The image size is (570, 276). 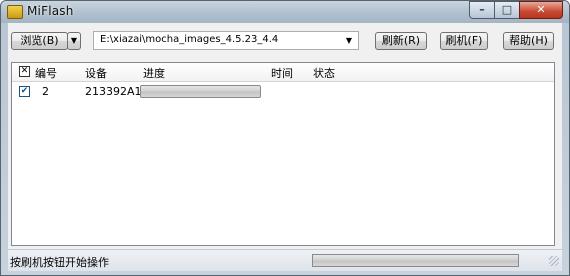 What do you see at coordinates (59, 262) in the screenshot?
I see `status-text: 按刷机按钮开始操作` at bounding box center [59, 262].